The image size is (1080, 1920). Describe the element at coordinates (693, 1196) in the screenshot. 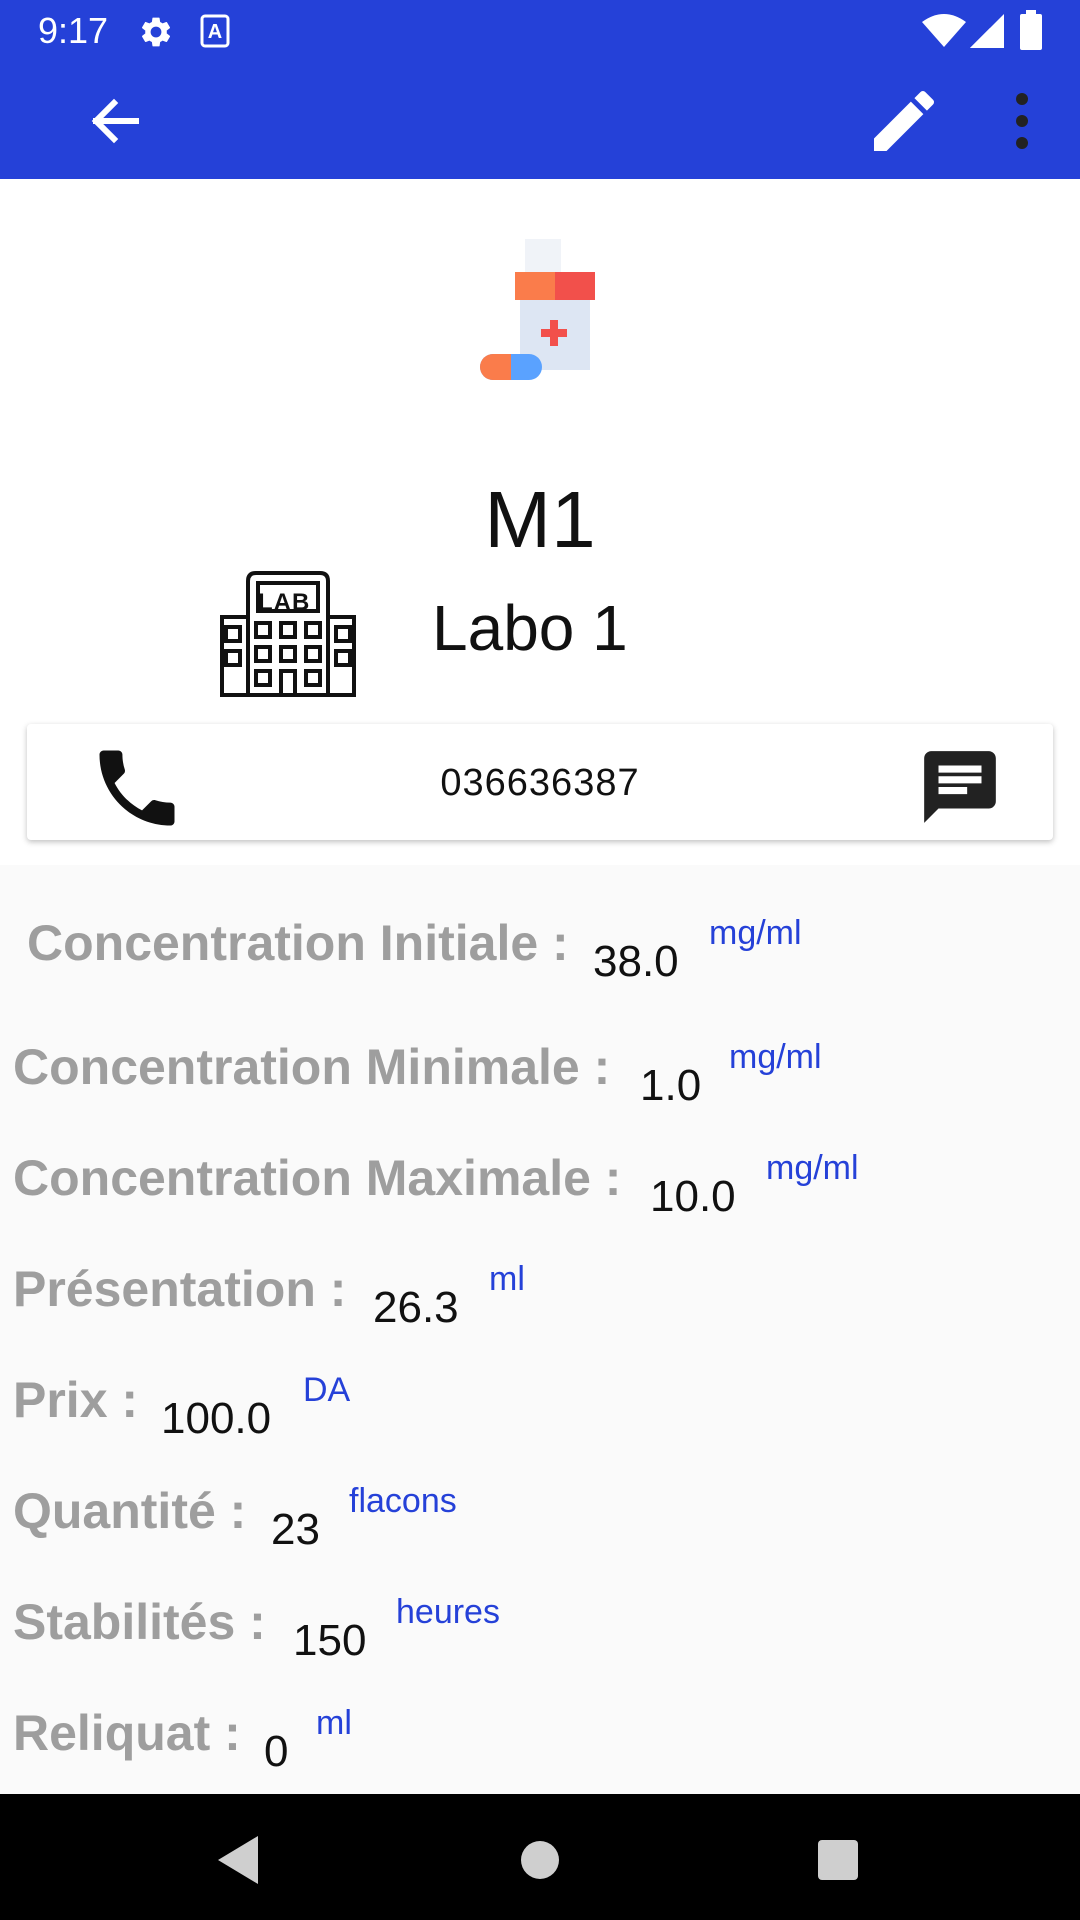

I see `concentration-maximale-value: 10.0` at that location.